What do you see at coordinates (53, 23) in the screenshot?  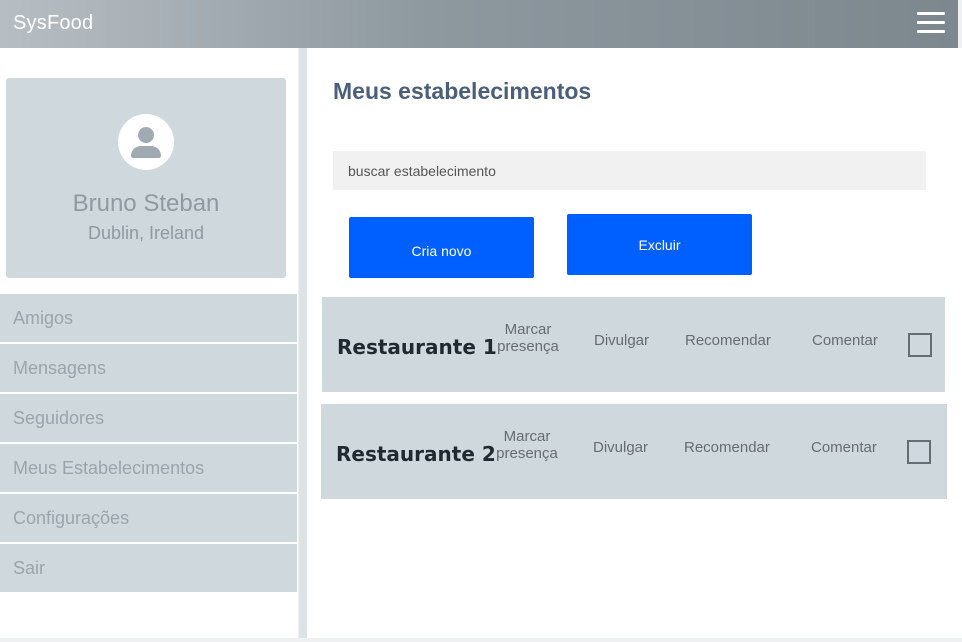 I see `app-title: SysFood` at bounding box center [53, 23].